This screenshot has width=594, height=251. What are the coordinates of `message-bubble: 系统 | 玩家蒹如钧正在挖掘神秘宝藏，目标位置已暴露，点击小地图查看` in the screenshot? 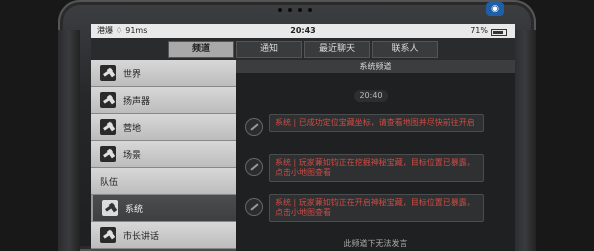 It's located at (376, 168).